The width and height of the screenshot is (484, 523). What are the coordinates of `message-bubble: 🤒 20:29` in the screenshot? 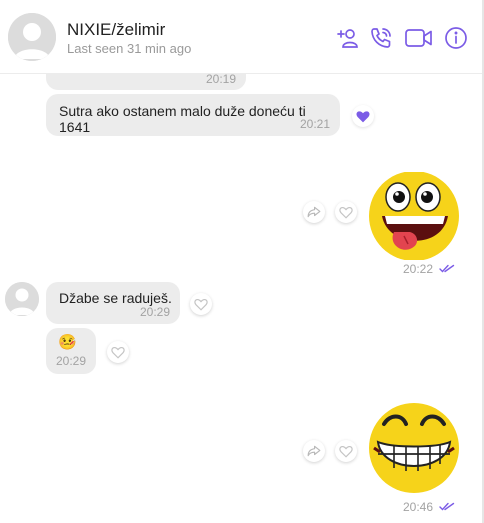 It's located at (71, 351).